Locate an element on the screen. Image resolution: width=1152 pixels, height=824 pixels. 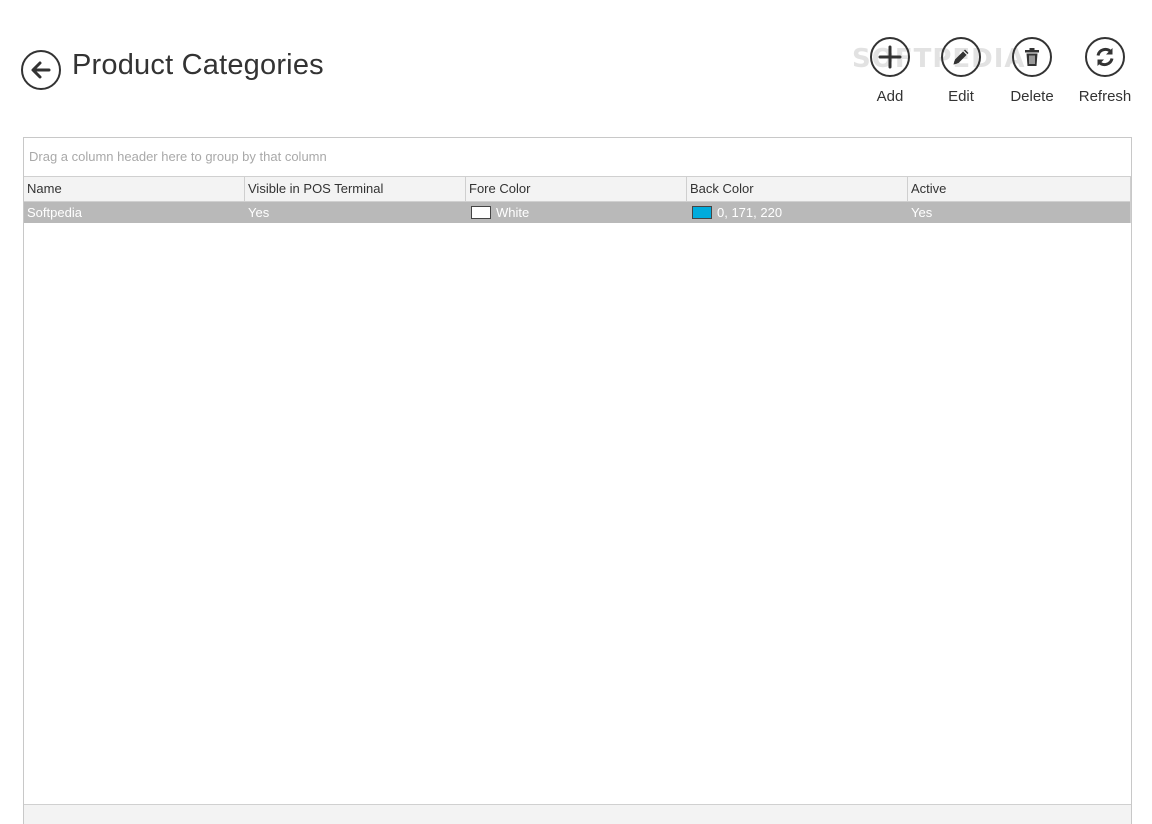
delete-button: Delete is located at coordinates (1032, 71).